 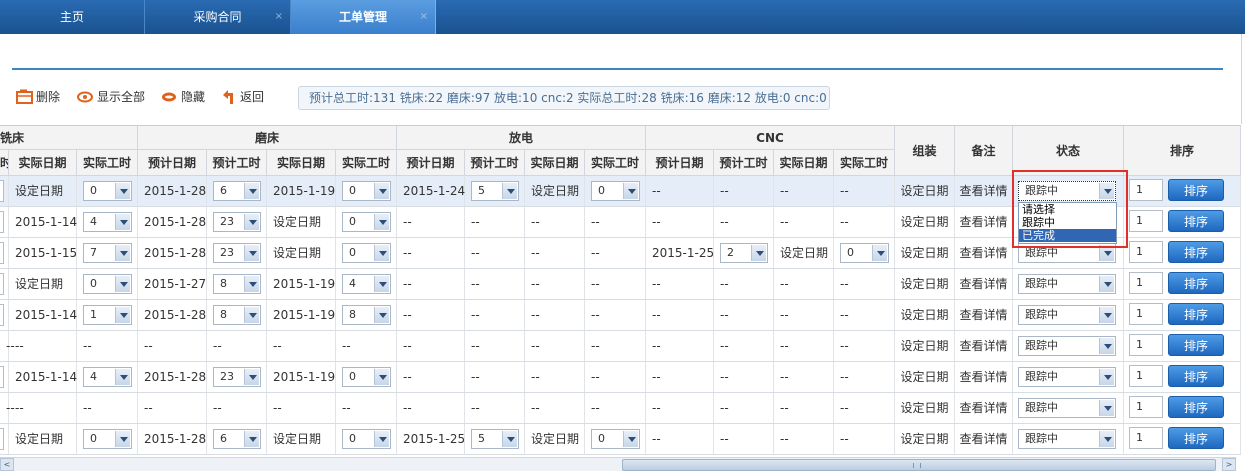 I want to click on tab-home: 主页, so click(x=72, y=17).